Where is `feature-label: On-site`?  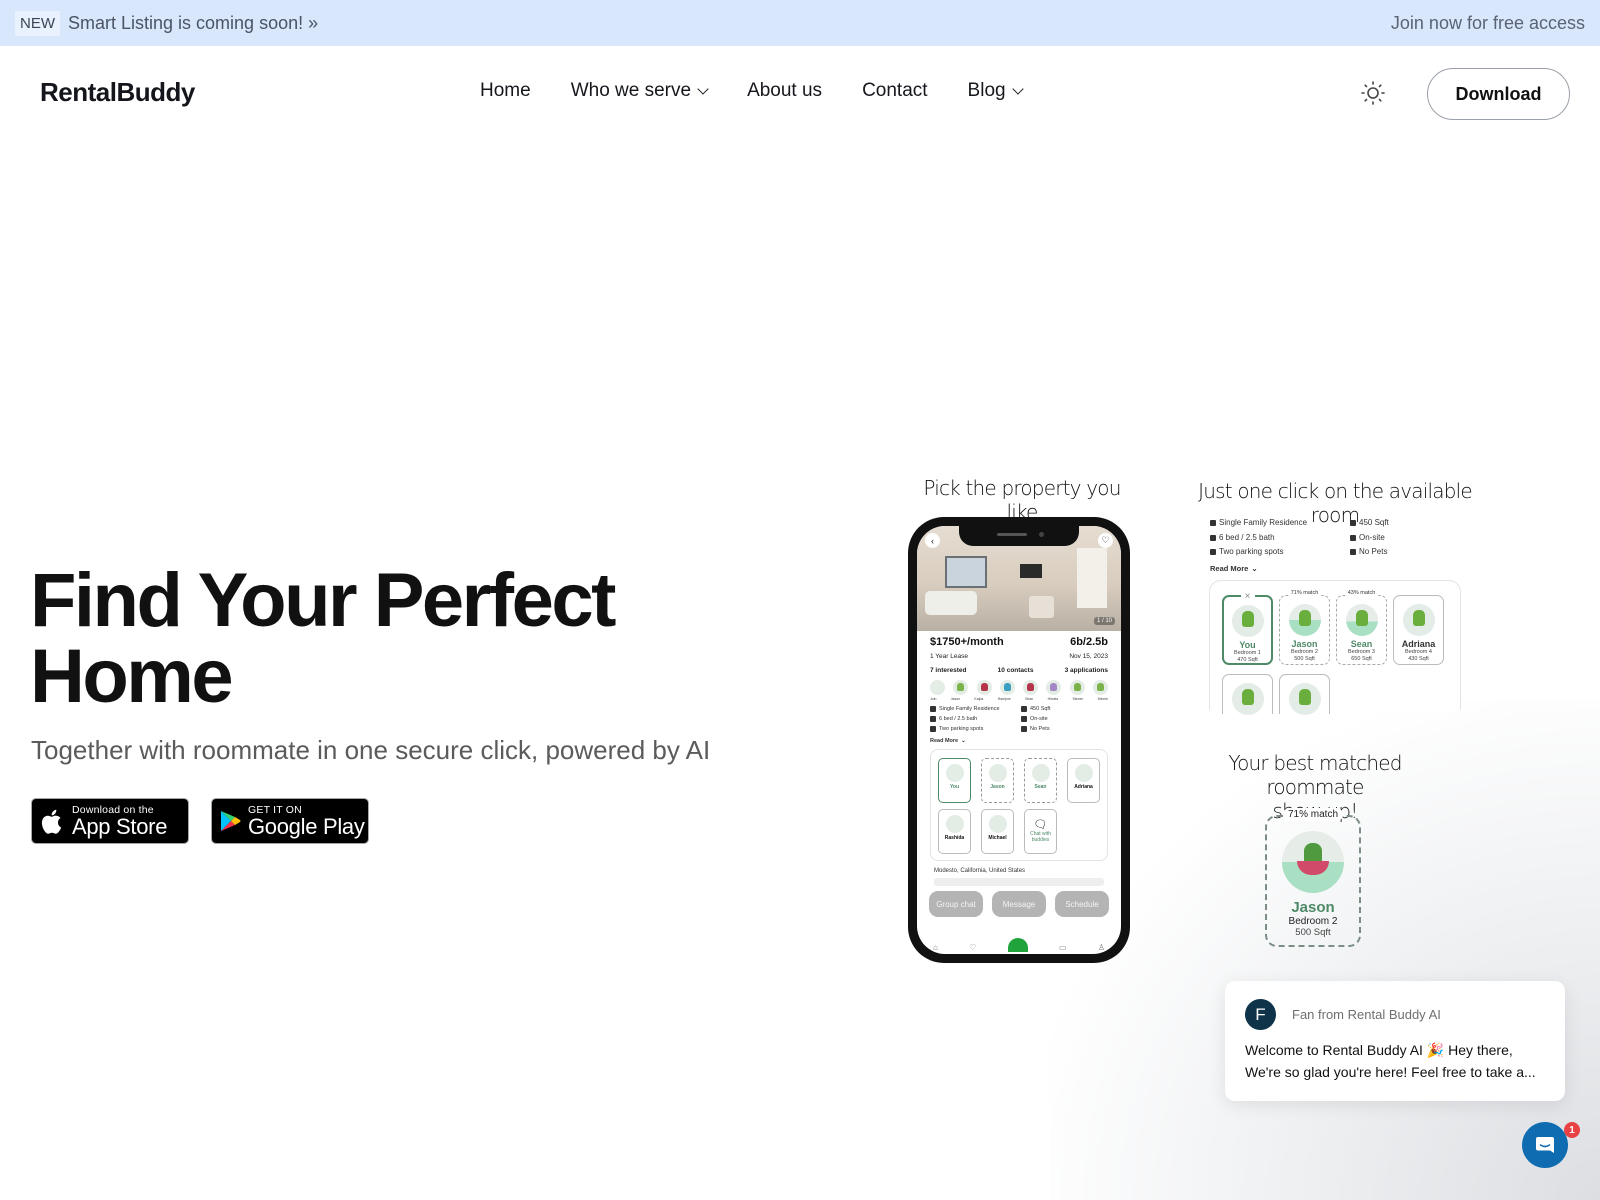
feature-label: On-site is located at coordinates (1372, 537).